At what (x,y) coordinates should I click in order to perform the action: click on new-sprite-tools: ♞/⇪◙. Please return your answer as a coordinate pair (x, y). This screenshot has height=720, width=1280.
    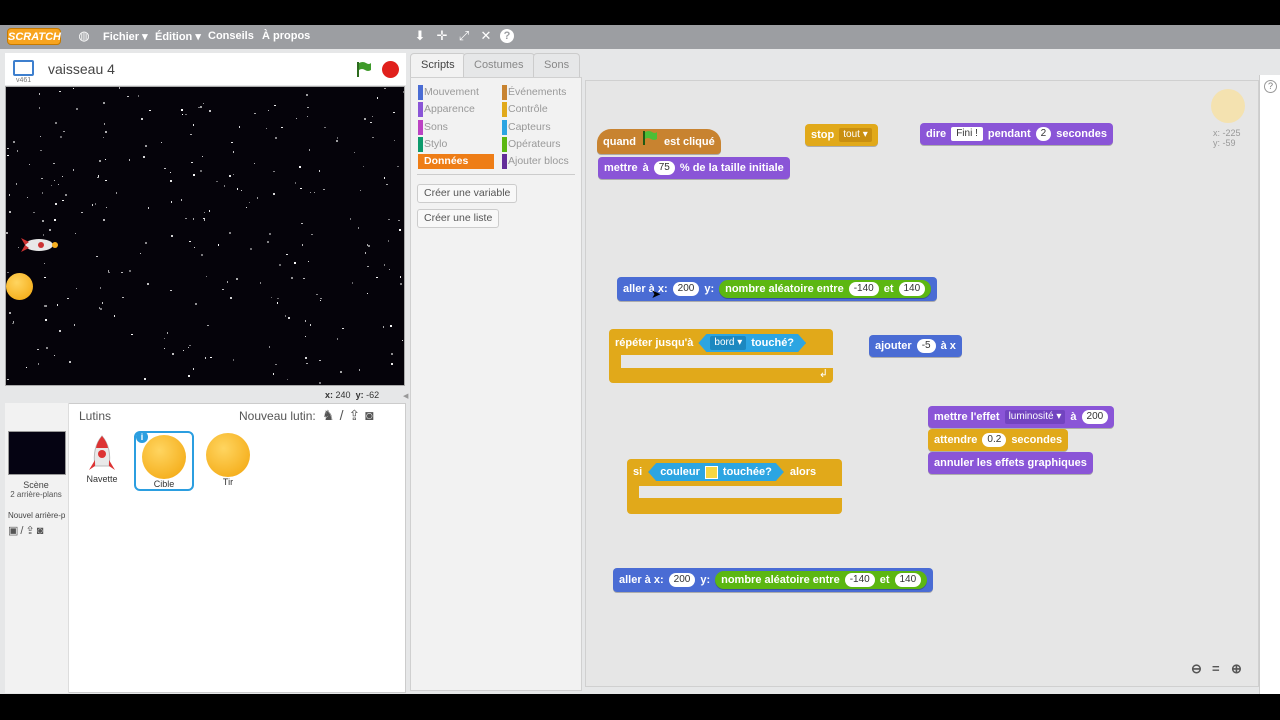
    Looking at the image, I should click on (350, 415).